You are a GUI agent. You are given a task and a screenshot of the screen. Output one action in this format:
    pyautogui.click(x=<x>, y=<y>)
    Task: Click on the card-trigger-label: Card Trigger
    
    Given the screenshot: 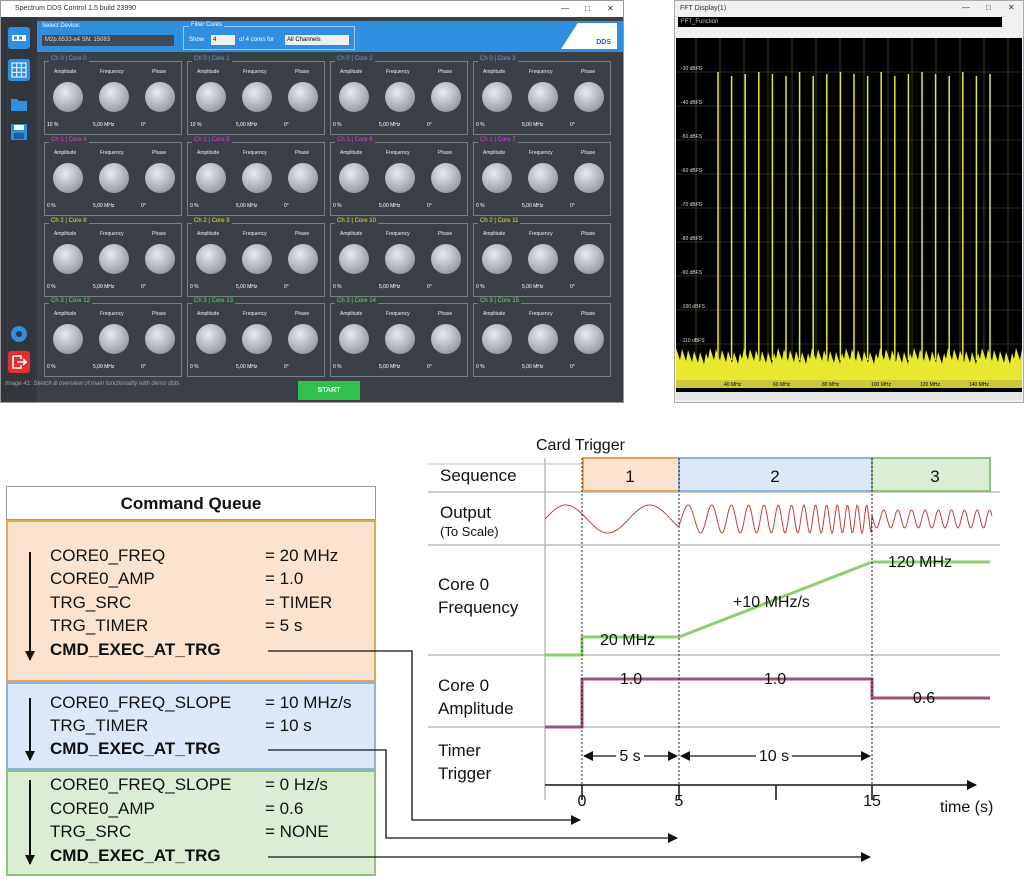 What is the action you would take?
    pyautogui.click(x=581, y=445)
    